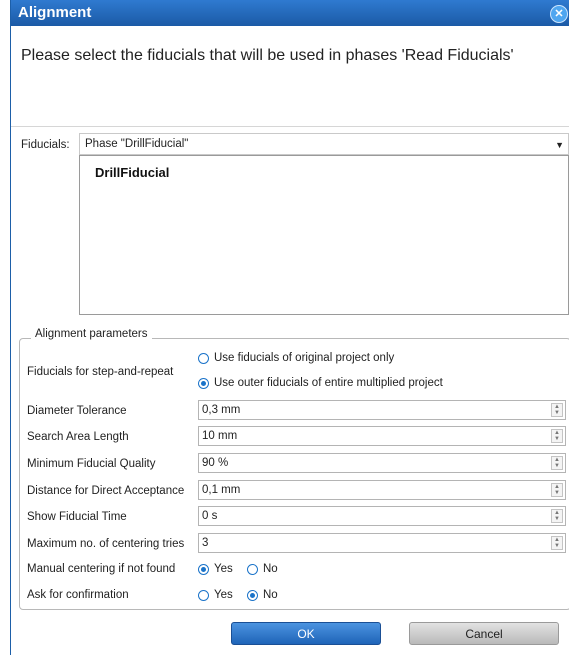 The height and width of the screenshot is (655, 569). I want to click on chevron-down-icon: ▼, so click(559, 145).